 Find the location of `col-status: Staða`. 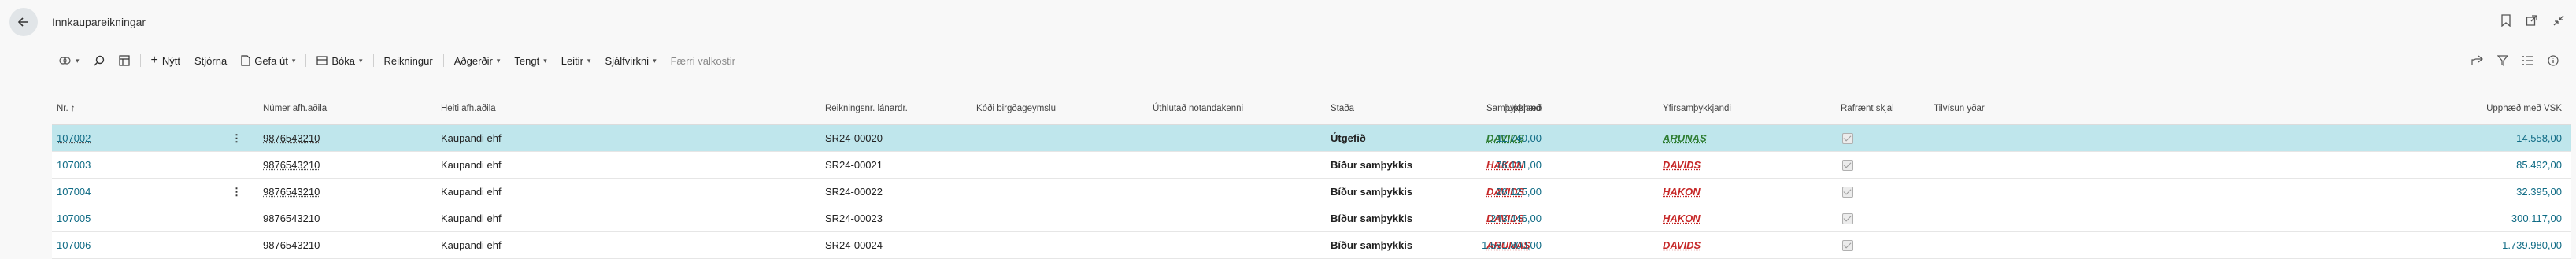

col-status: Staða is located at coordinates (1342, 108).